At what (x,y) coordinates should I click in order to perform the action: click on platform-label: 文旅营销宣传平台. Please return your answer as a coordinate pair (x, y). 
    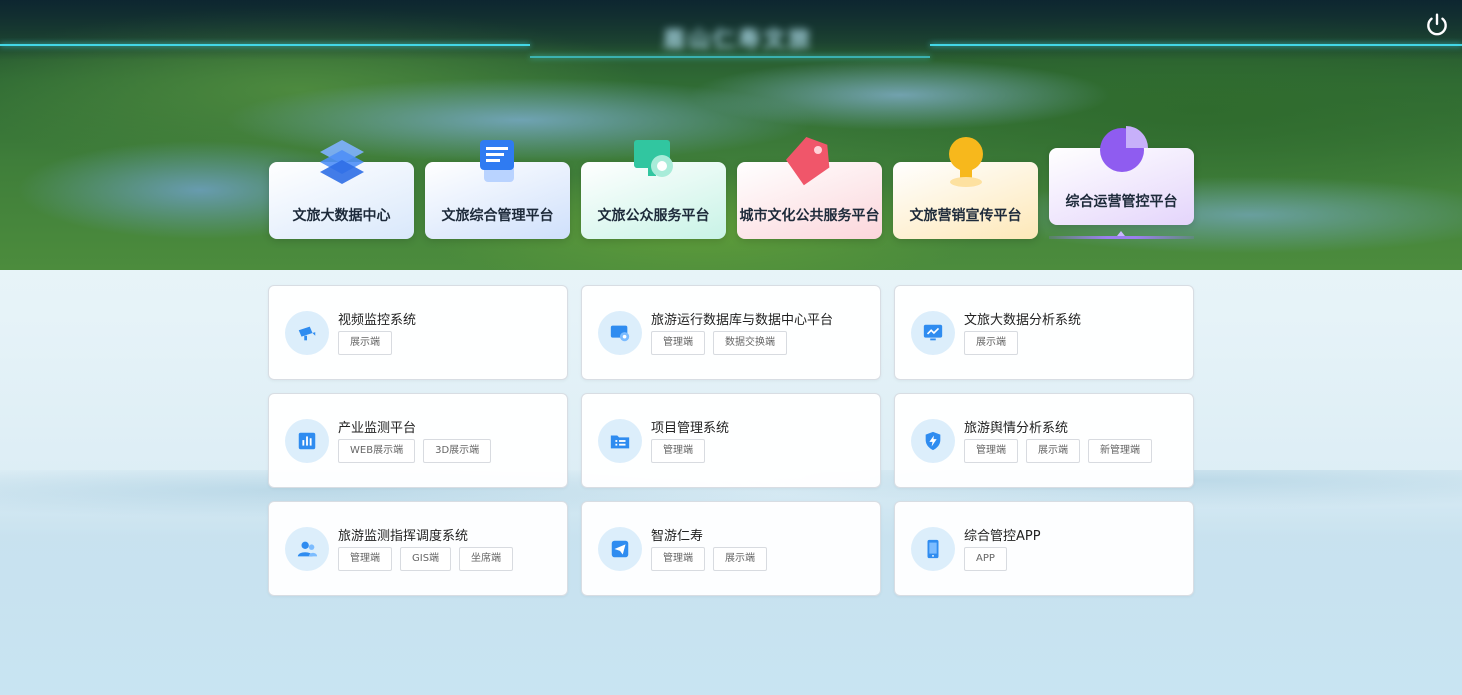
    Looking at the image, I should click on (965, 216).